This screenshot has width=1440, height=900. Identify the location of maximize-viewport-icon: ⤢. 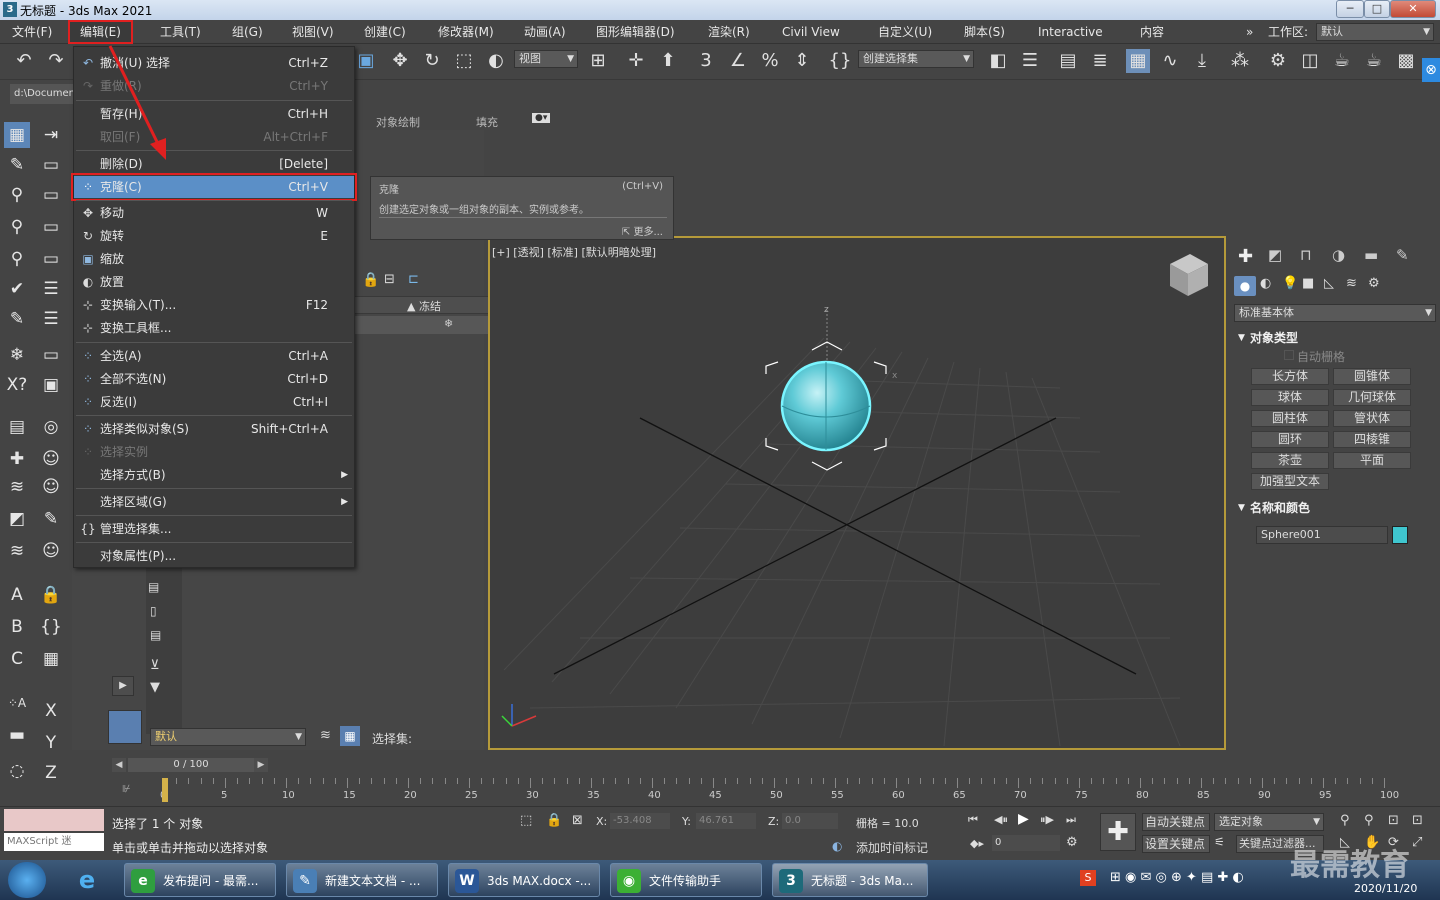
(1417, 842).